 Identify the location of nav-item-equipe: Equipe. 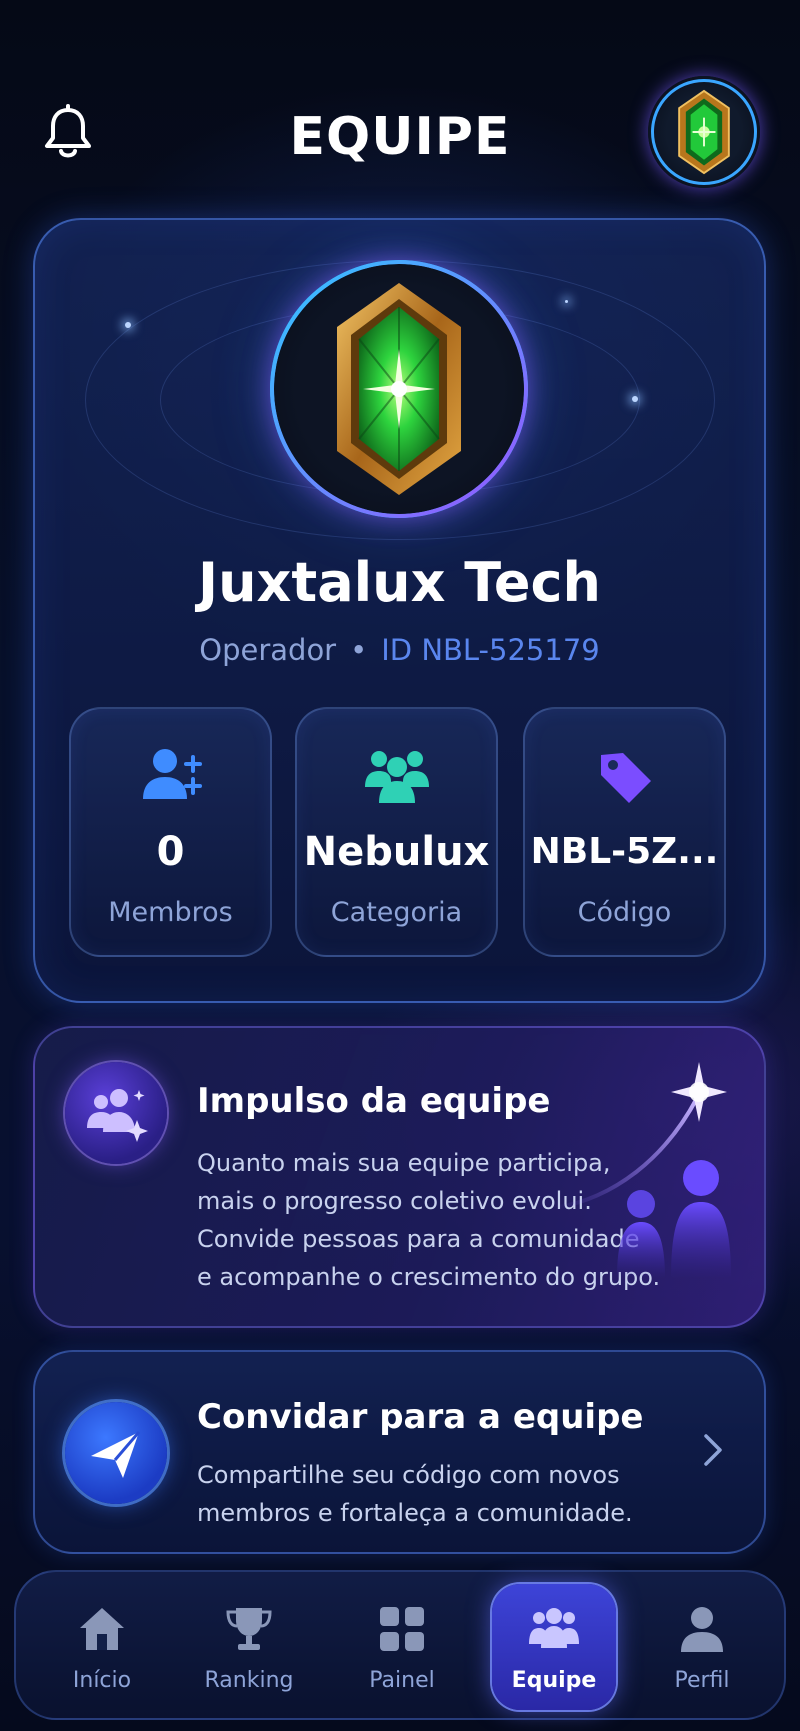
(554, 1647).